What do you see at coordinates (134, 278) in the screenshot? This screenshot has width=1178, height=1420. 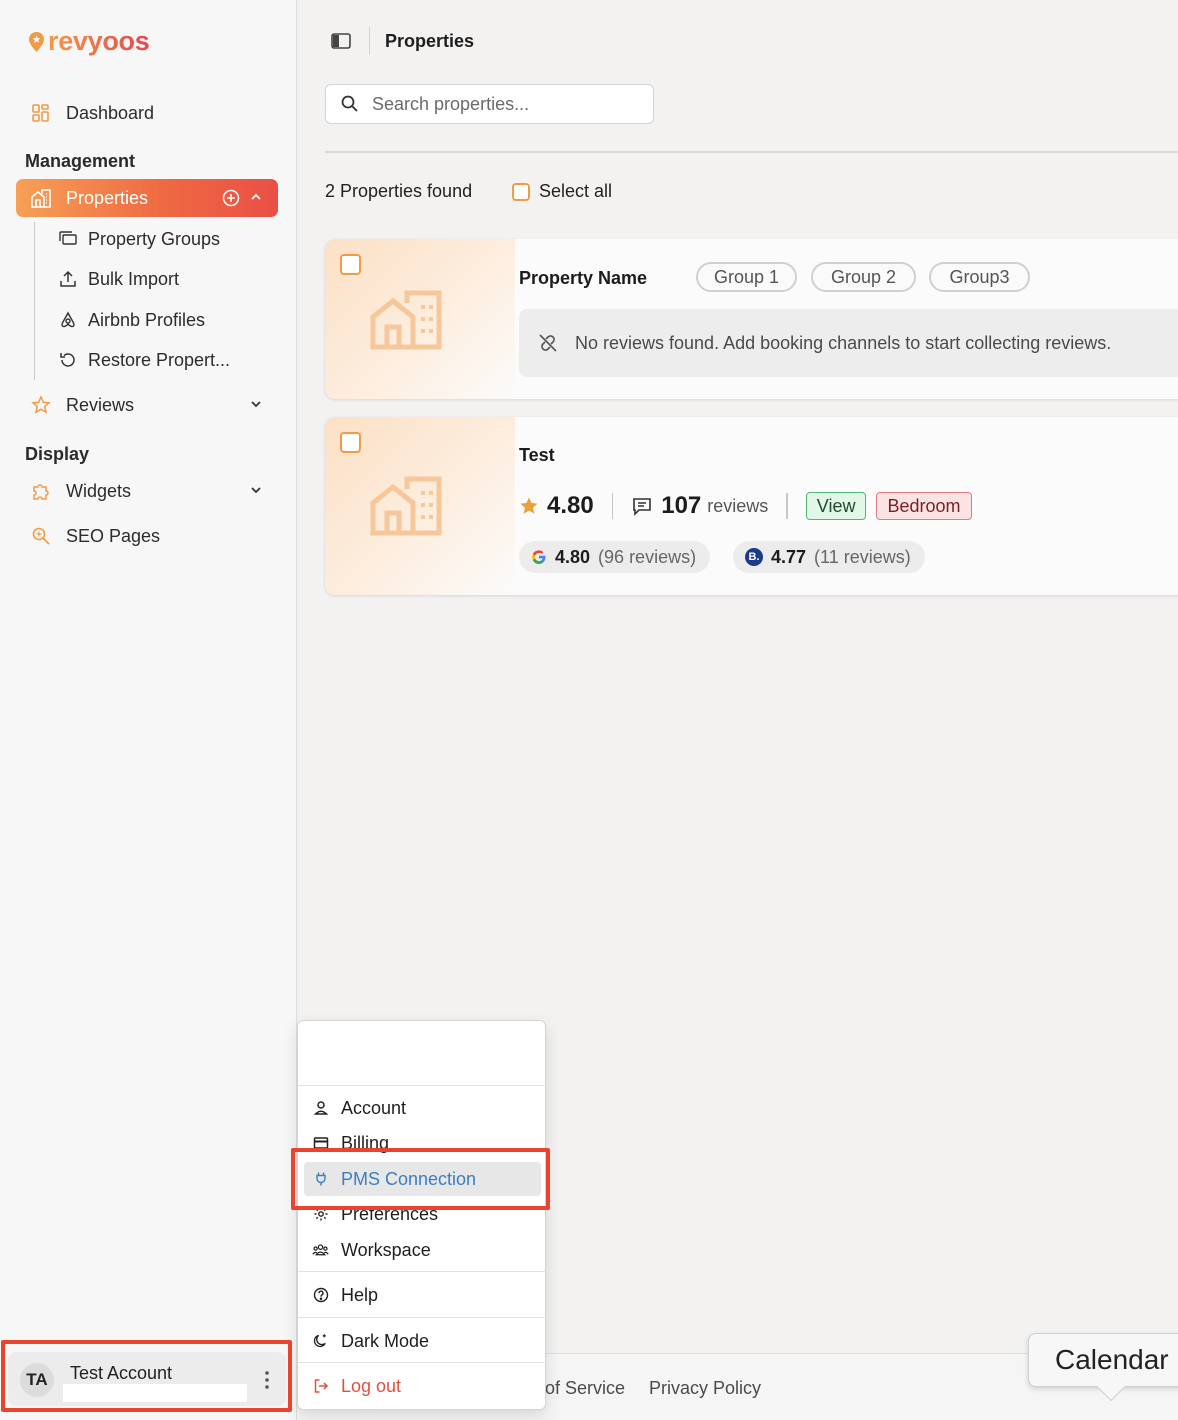 I see `sub-item-label: Bulk Import` at bounding box center [134, 278].